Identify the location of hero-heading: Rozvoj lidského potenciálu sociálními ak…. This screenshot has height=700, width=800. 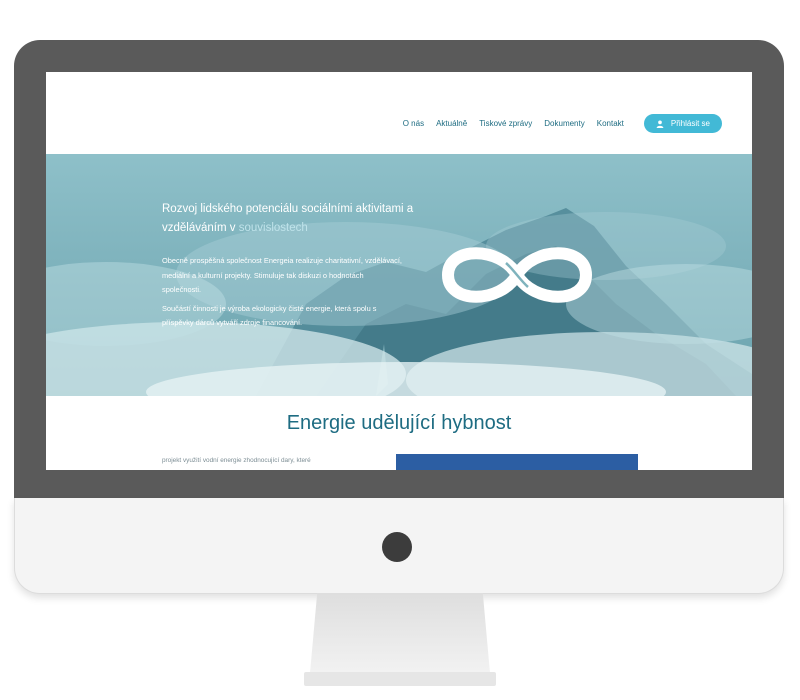
(292, 219).